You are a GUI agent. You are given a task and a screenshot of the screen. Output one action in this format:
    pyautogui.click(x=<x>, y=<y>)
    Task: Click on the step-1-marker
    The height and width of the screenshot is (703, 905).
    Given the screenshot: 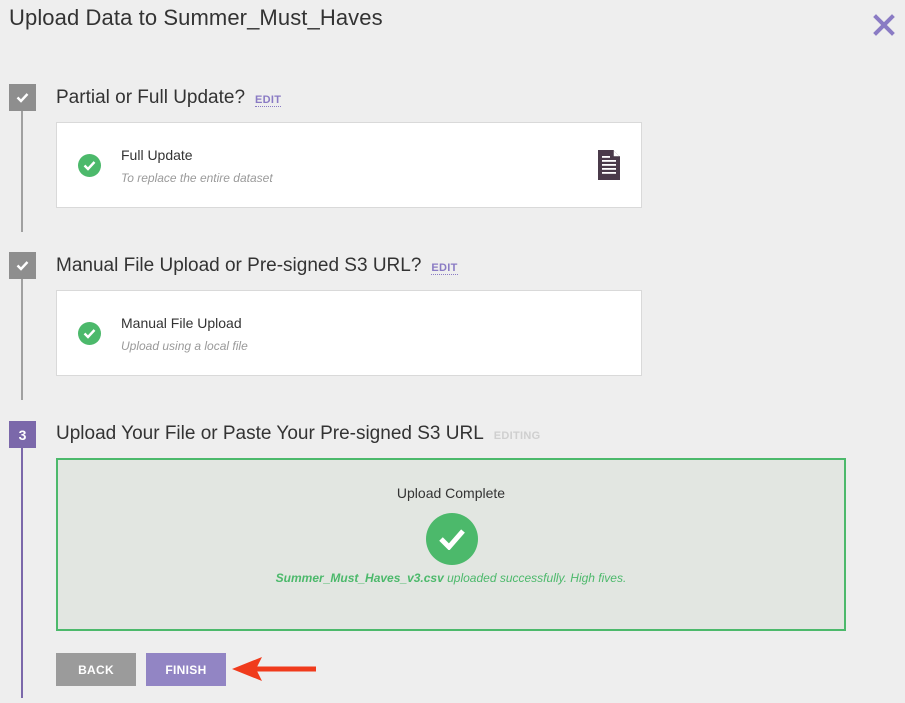 What is the action you would take?
    pyautogui.click(x=22, y=97)
    